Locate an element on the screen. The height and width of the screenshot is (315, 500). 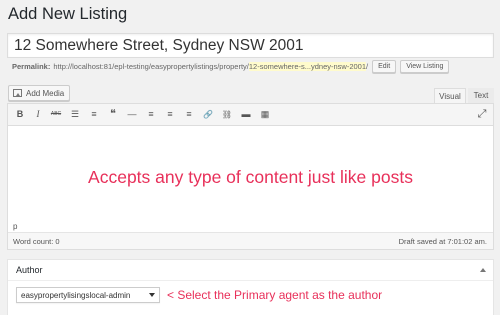
fullscreen-icon: ⤢ is located at coordinates (482, 114).